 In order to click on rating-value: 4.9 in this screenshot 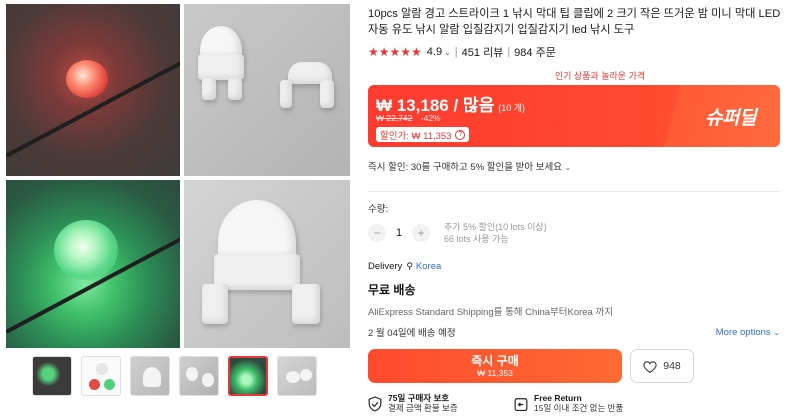, I will do `click(434, 52)`.